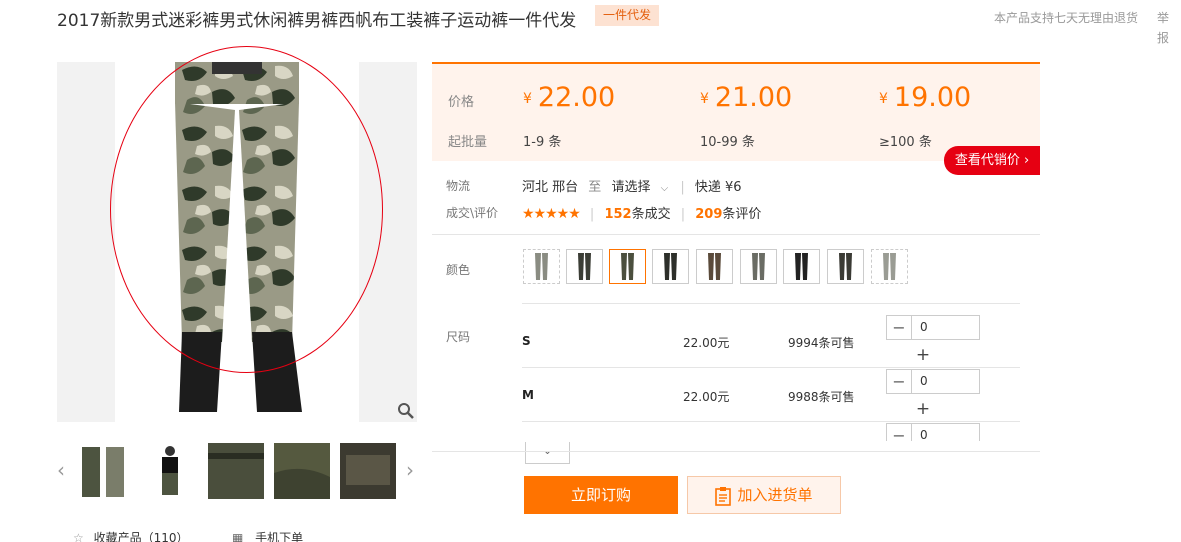 Image resolution: width=1181 pixels, height=542 pixels. I want to click on shipping-fee: 快递 ¥6, so click(718, 187).